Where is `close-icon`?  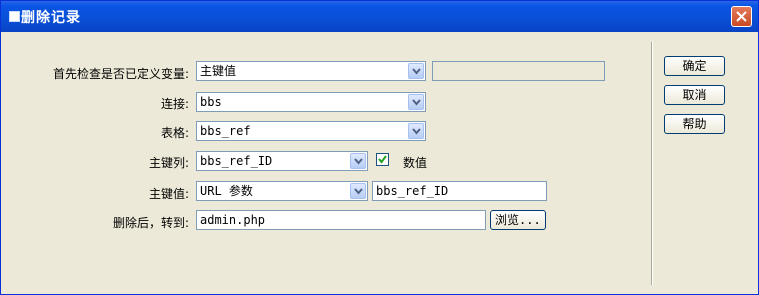 close-icon is located at coordinates (741, 16).